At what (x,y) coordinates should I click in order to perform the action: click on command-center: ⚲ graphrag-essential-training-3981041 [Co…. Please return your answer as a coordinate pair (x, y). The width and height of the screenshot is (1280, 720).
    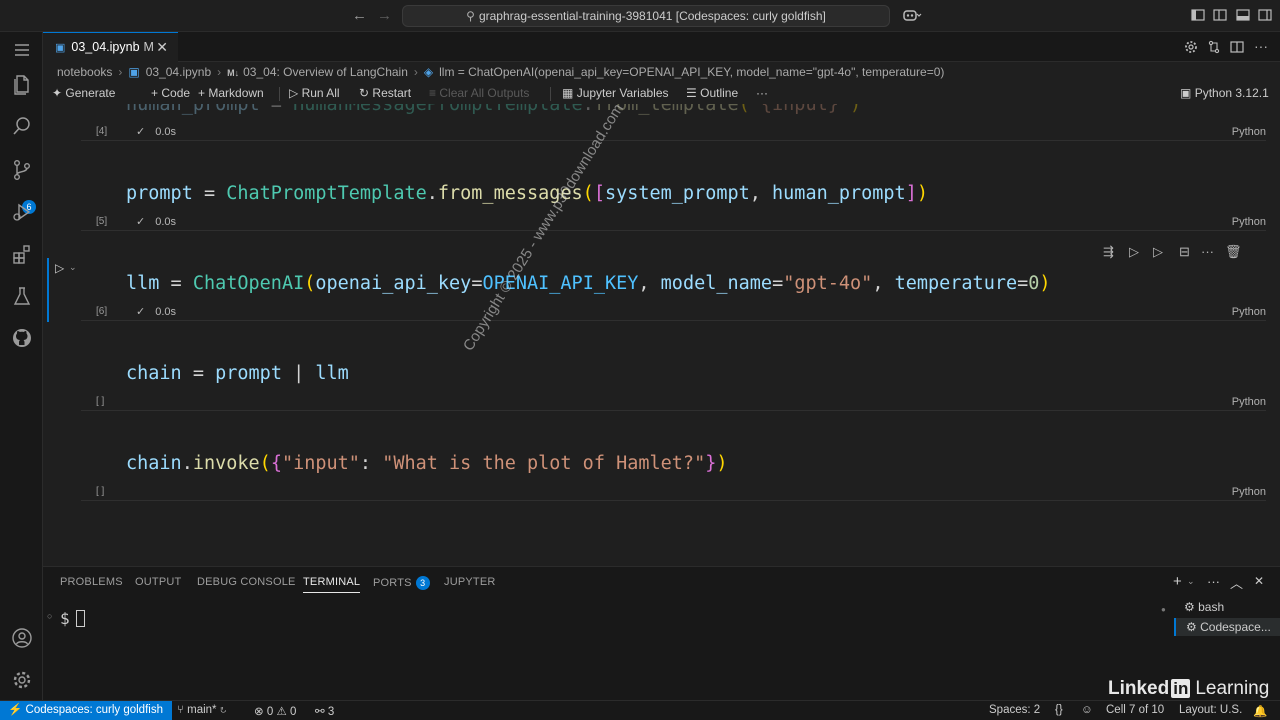
    Looking at the image, I should click on (646, 16).